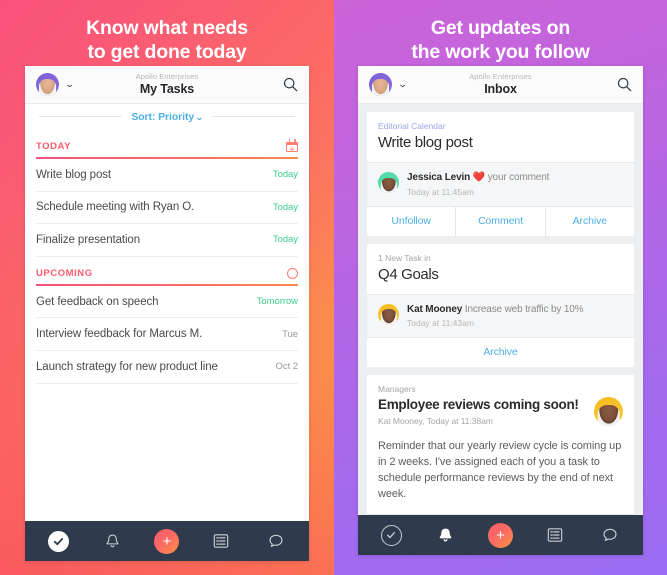 This screenshot has height=575, width=667. I want to click on task-row: Finalize presentation Today, so click(167, 240).